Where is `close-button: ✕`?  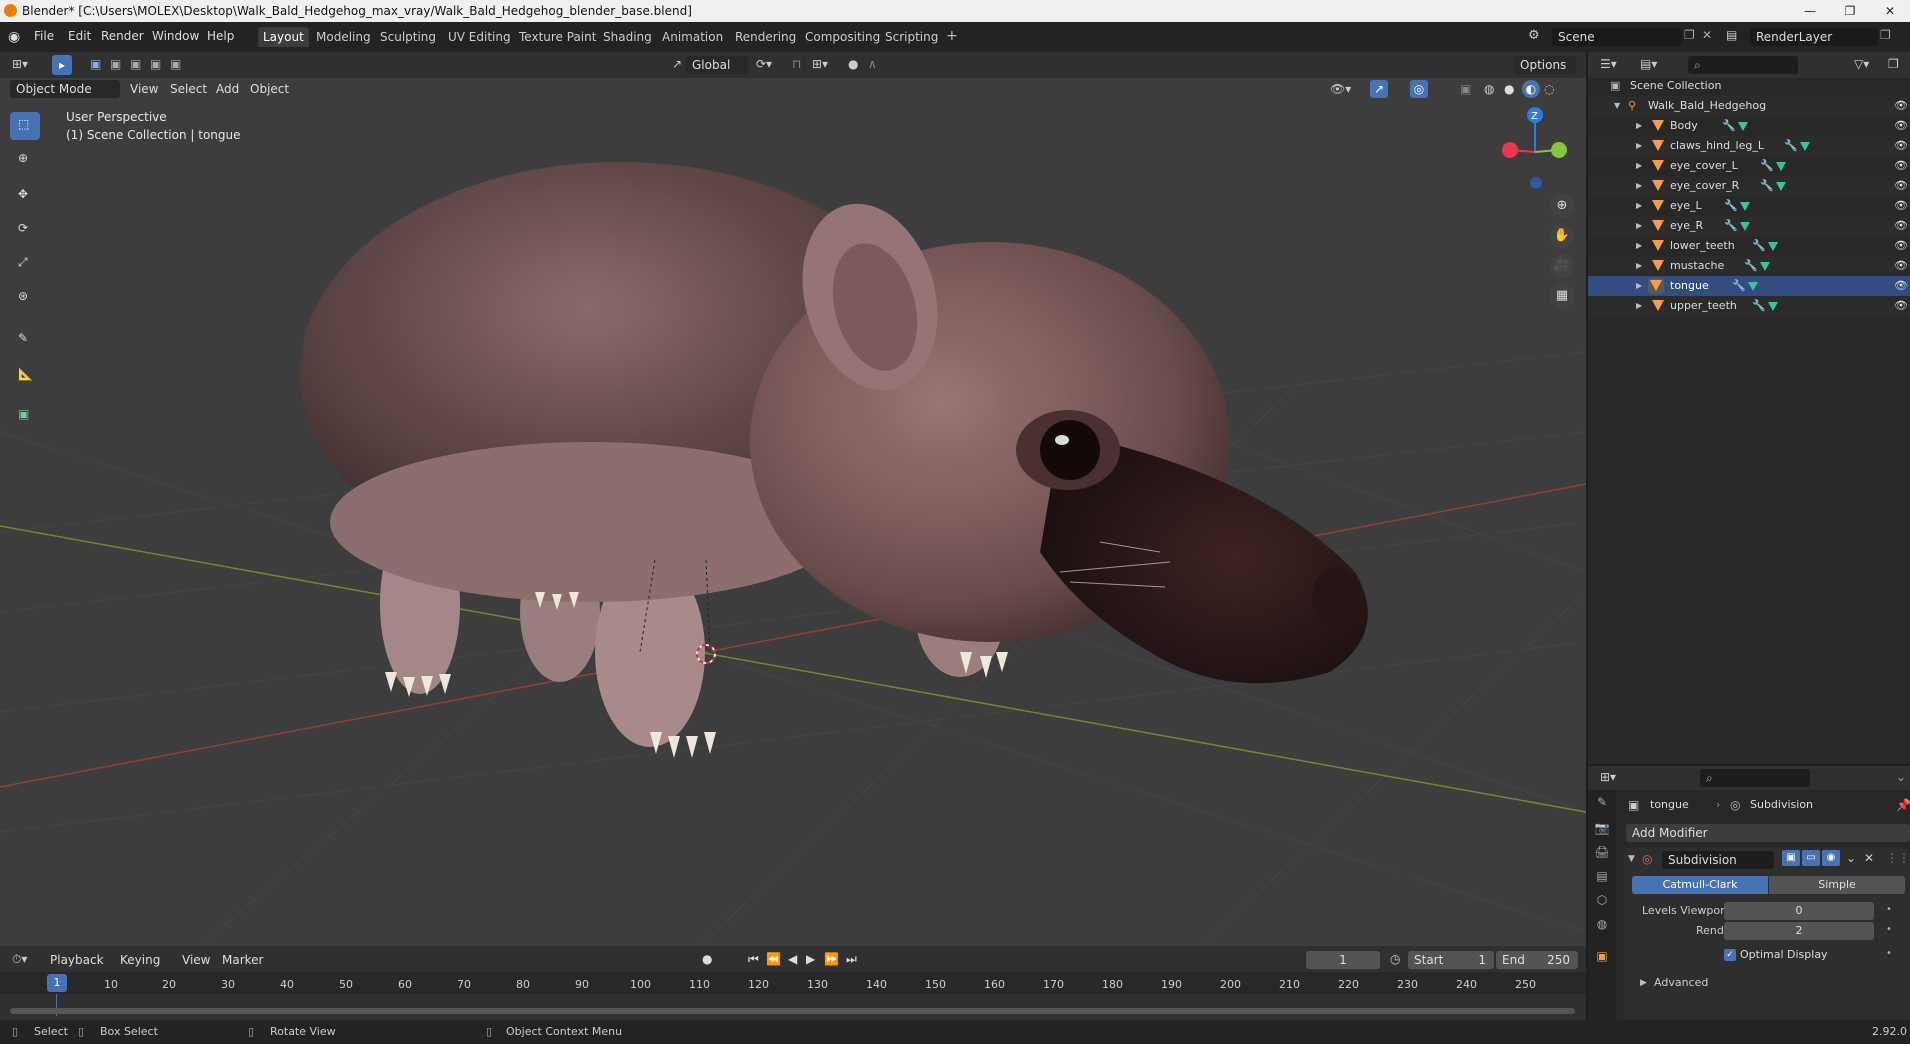 close-button: ✕ is located at coordinates (1890, 11).